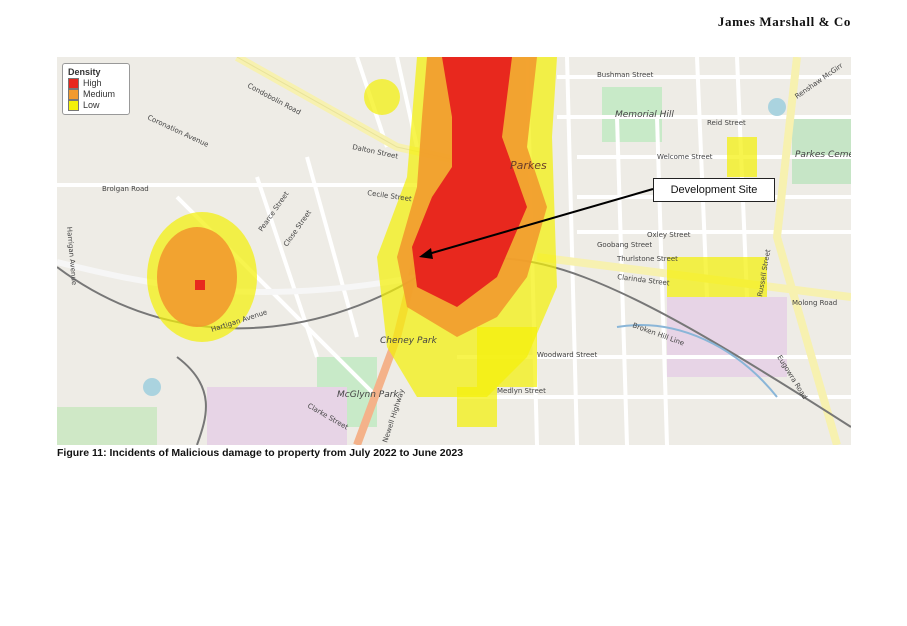  I want to click on legend-item-high: High, so click(96, 83).